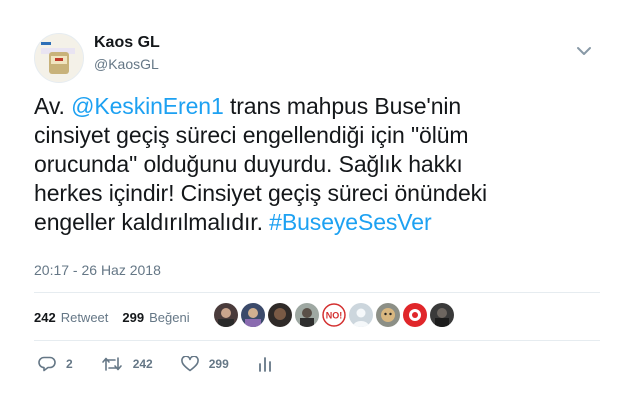  I want to click on reply-button: 2, so click(55, 364).